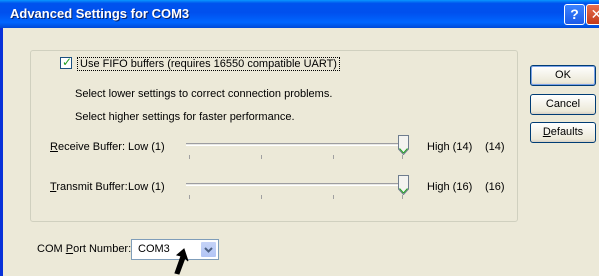 This screenshot has height=276, width=599. I want to click on chevron-down-glyph, so click(208, 250).